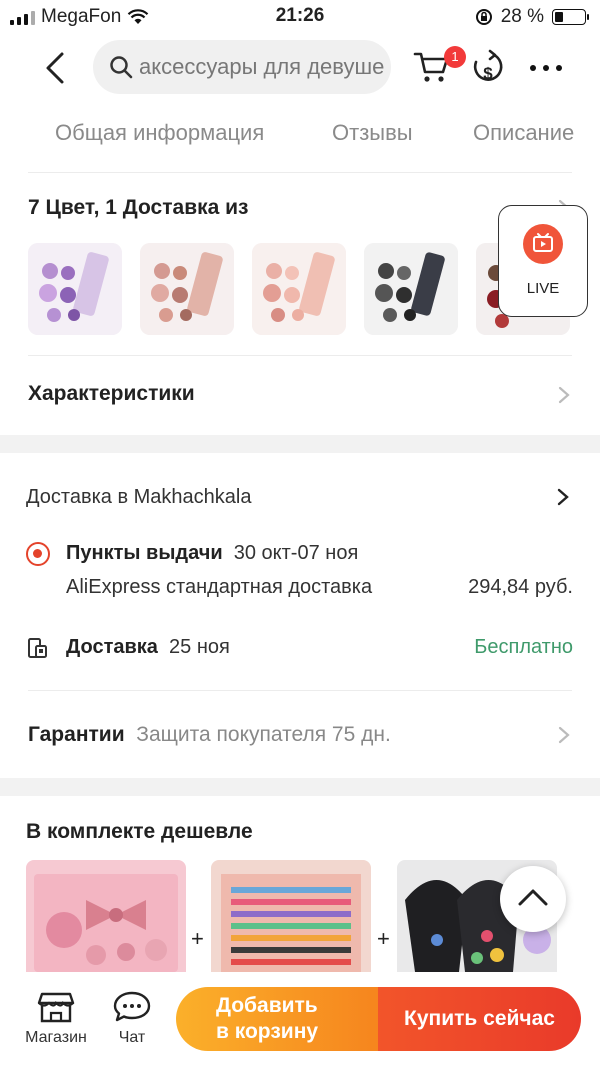 This screenshot has width=600, height=1066. I want to click on purchase-buttons: Добавить в корзину Купить сейчас, so click(378, 1019).